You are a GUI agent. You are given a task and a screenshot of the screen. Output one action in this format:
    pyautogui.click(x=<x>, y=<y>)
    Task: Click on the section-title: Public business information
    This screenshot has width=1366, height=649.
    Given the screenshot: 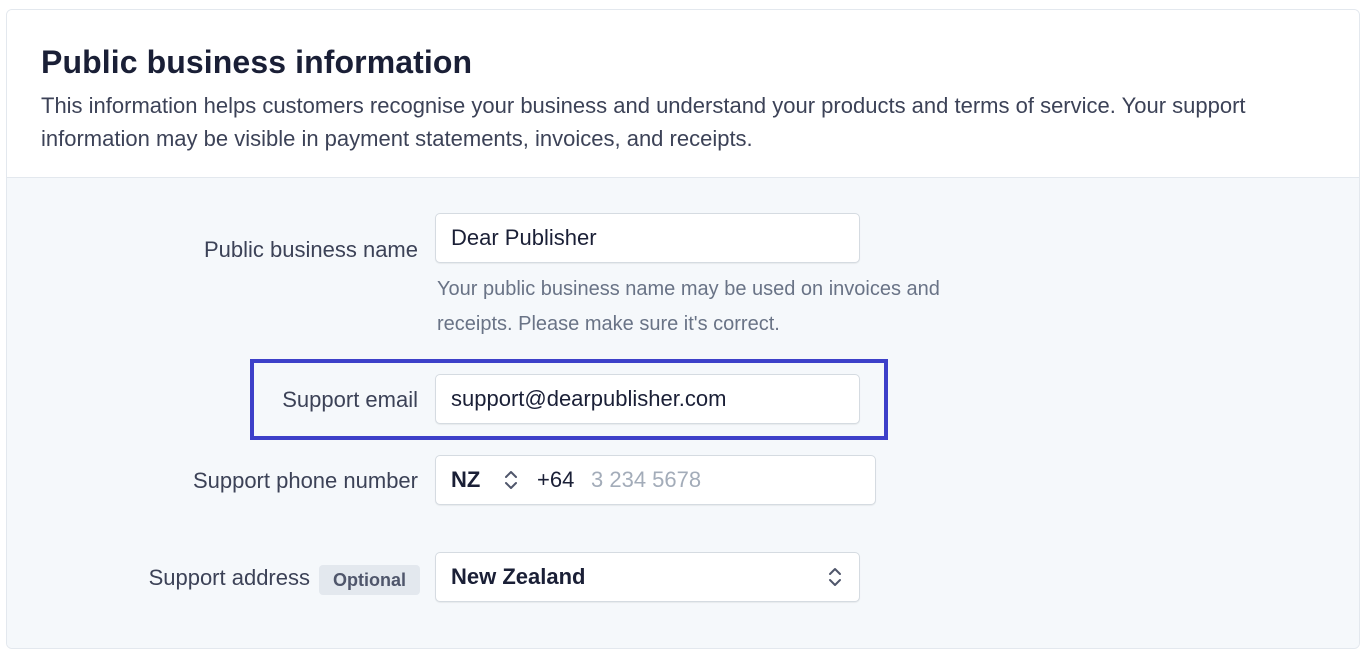 What is the action you would take?
    pyautogui.click(x=257, y=62)
    